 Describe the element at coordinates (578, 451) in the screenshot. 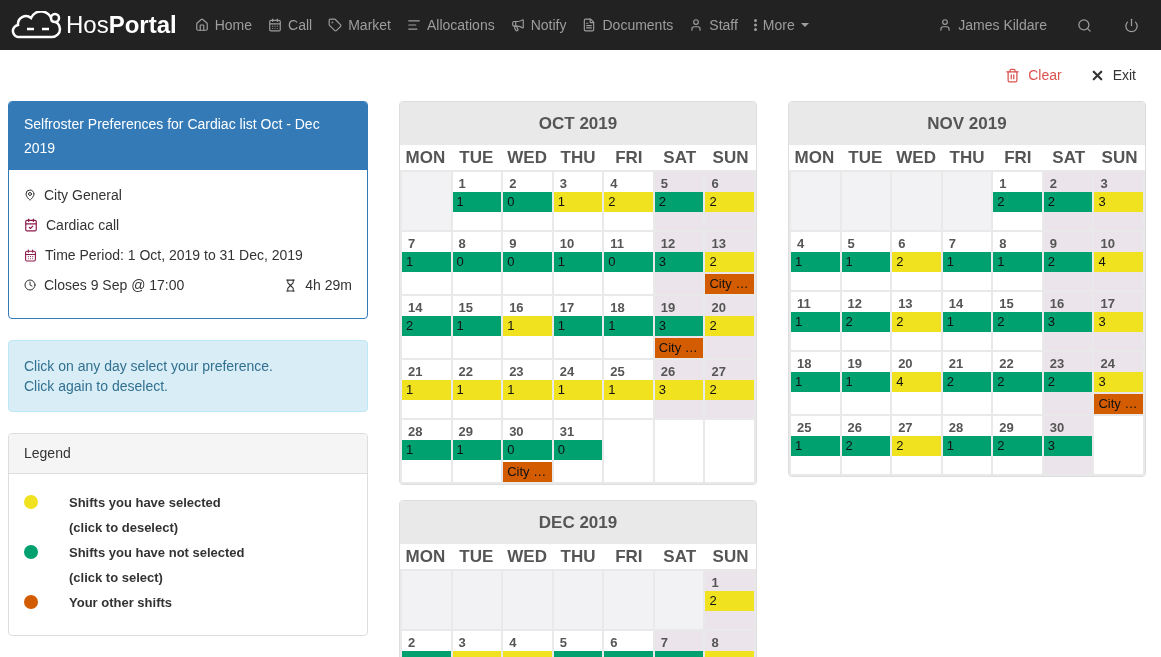

I see `day-cell: 31 0` at that location.